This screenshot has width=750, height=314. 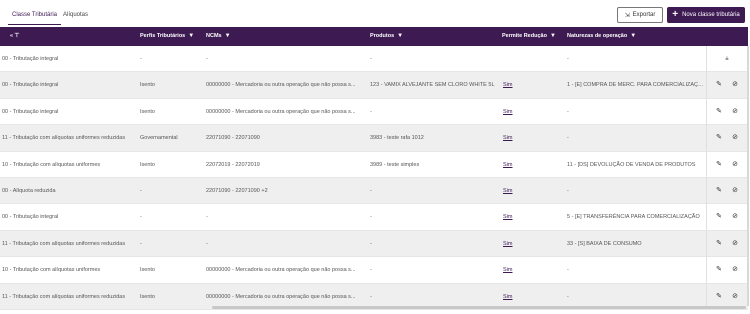 What do you see at coordinates (601, 36) in the screenshot?
I see `header-naturezas: Naturezas de operação ▼` at bounding box center [601, 36].